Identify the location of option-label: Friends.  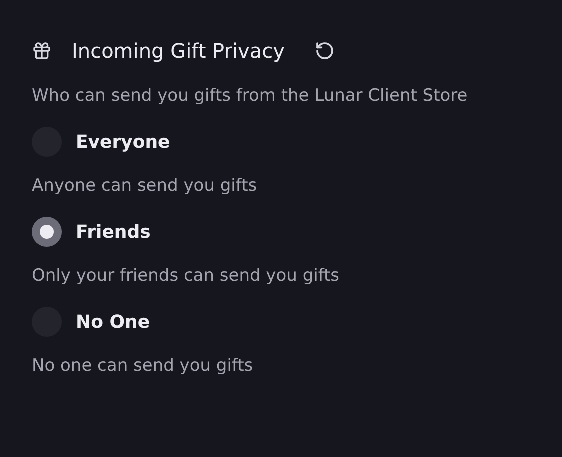
(113, 232).